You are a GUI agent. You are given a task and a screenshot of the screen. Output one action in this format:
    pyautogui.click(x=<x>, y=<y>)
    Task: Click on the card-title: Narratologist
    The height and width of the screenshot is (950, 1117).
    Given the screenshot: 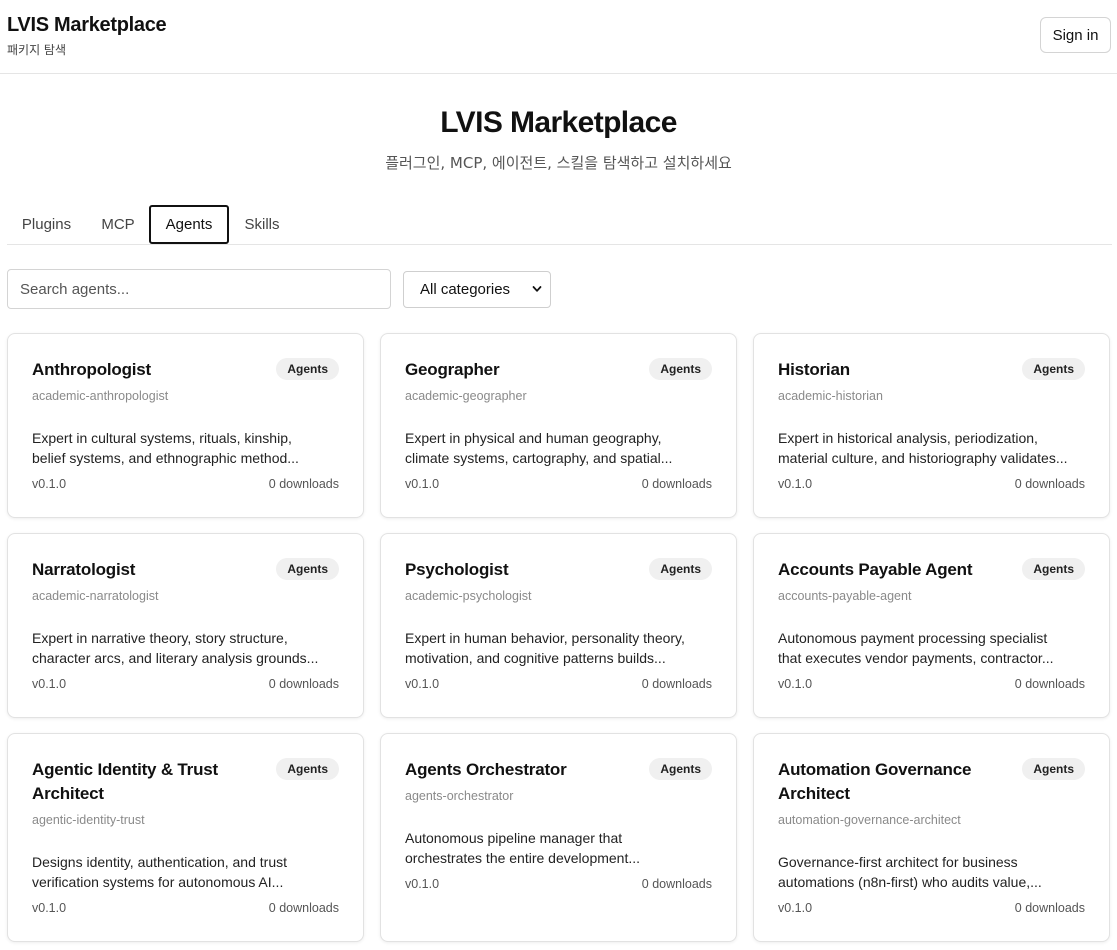 What is the action you would take?
    pyautogui.click(x=142, y=570)
    